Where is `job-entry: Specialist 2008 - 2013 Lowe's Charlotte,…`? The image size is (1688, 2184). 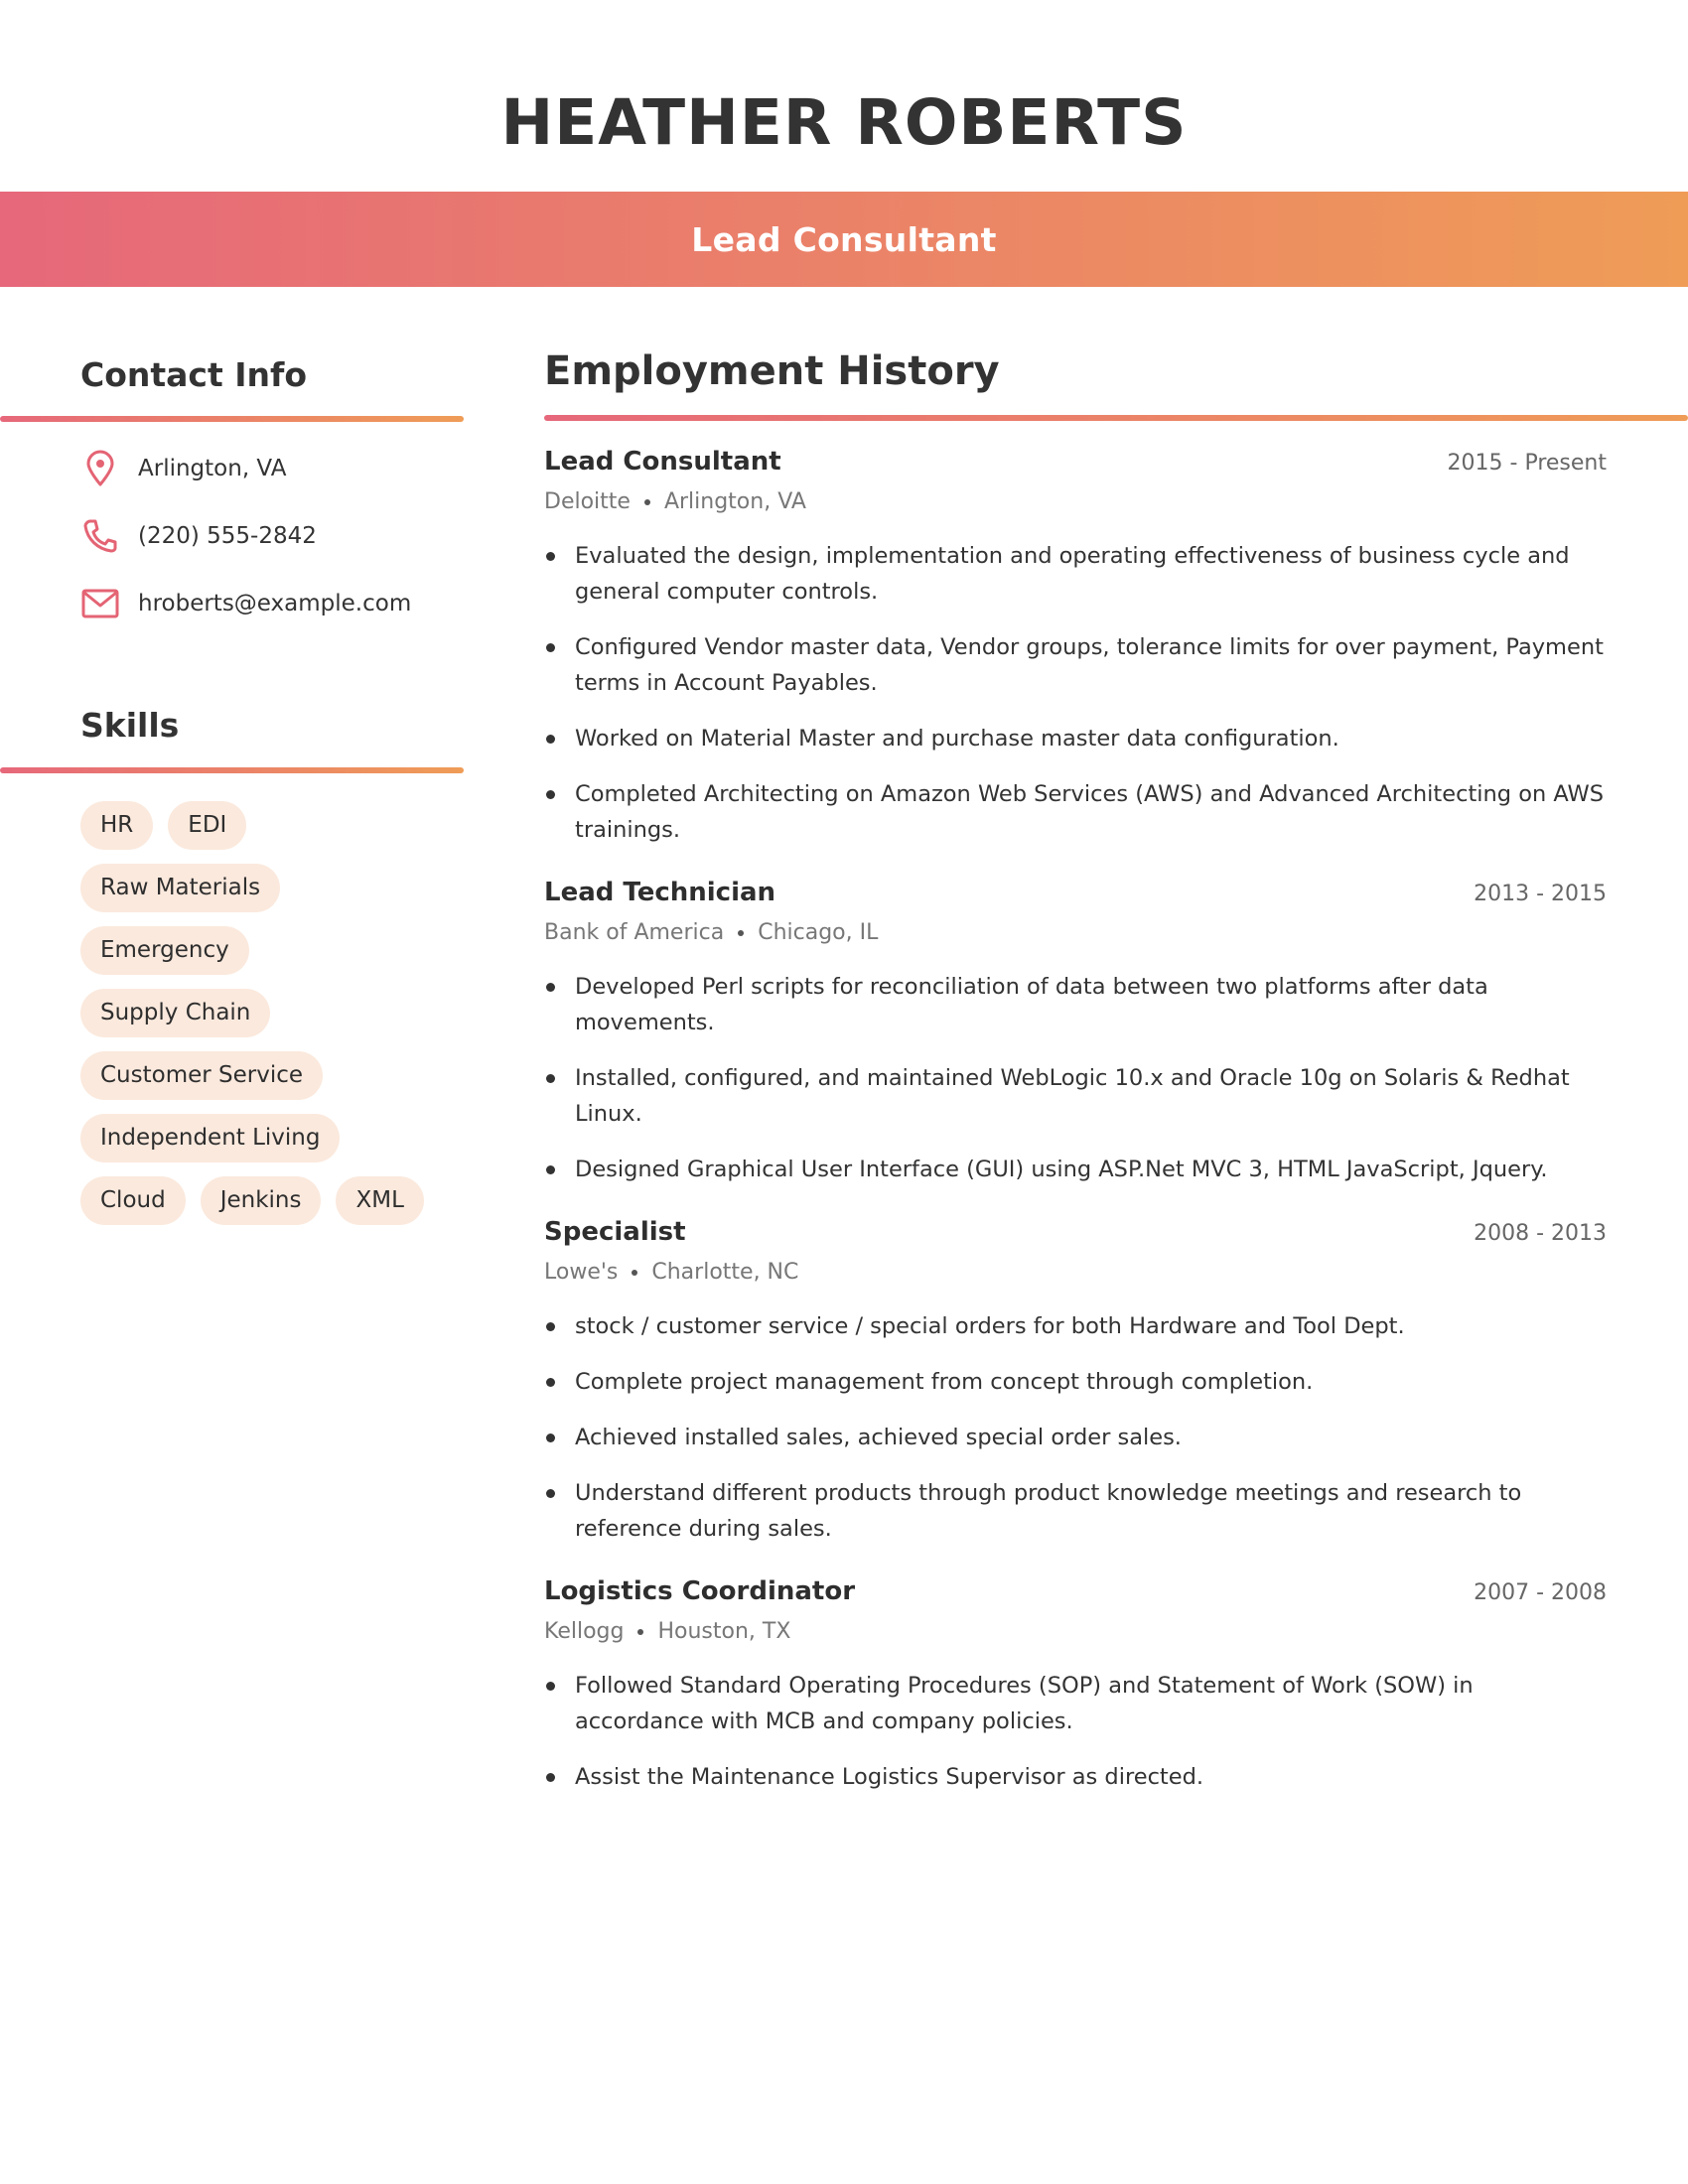
job-entry: Specialist 2008 - 2013 Lowe's Charlotte,… is located at coordinates (1075, 1382).